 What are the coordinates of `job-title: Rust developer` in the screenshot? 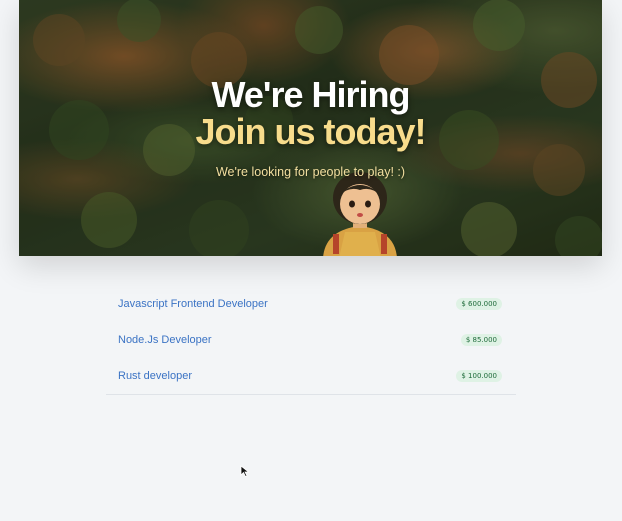 It's located at (155, 376).